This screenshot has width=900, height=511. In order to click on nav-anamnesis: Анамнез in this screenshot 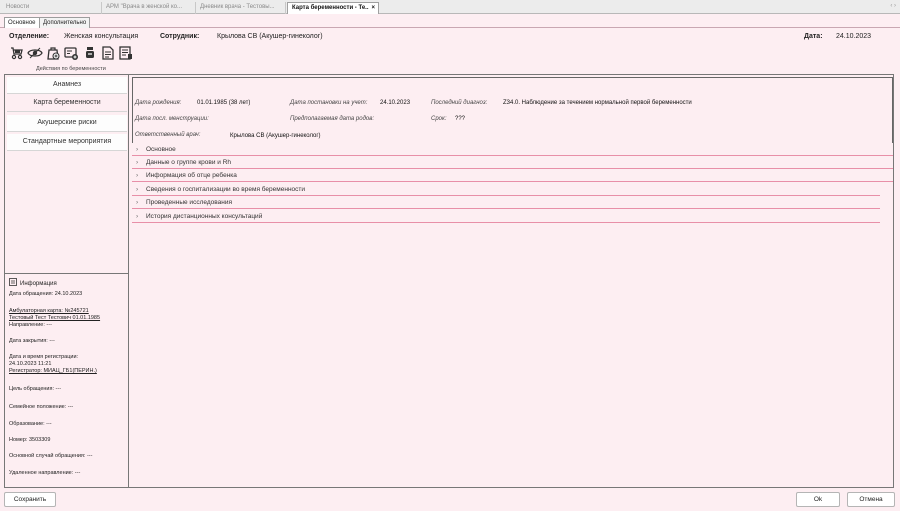, I will do `click(67, 85)`.